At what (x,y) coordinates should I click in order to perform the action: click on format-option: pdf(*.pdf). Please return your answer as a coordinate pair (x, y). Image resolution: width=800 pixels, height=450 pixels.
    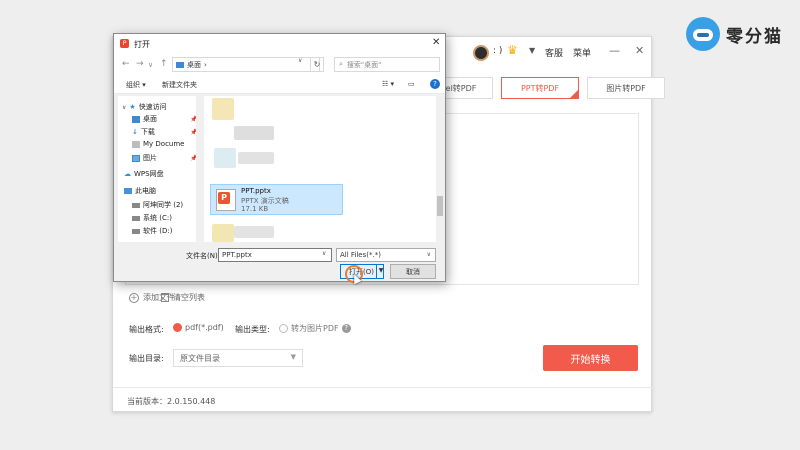
    Looking at the image, I should click on (198, 327).